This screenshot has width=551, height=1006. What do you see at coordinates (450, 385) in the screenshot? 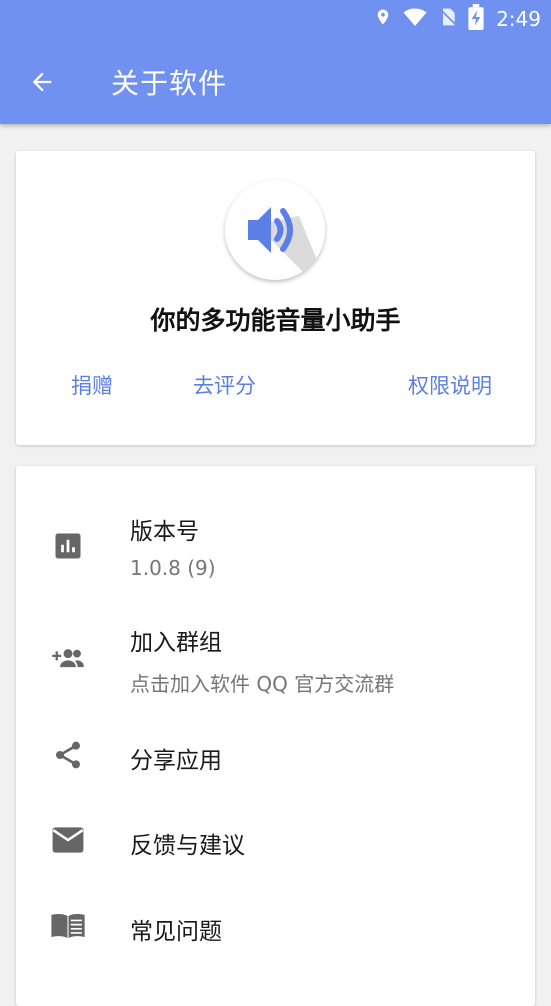
I see `permissions-link: 权限说明` at bounding box center [450, 385].